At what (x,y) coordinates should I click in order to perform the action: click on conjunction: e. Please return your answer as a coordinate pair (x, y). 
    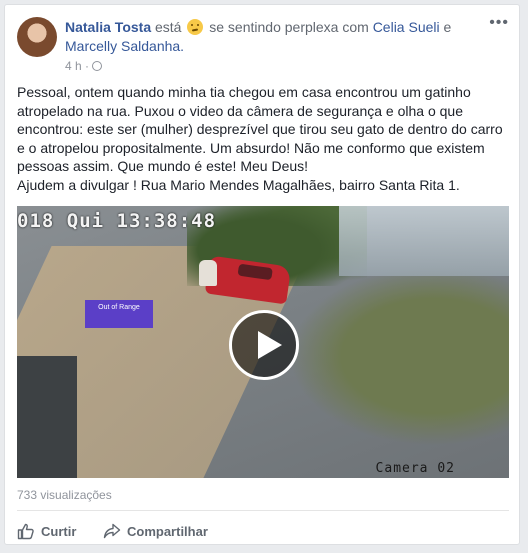
    Looking at the image, I should click on (447, 27).